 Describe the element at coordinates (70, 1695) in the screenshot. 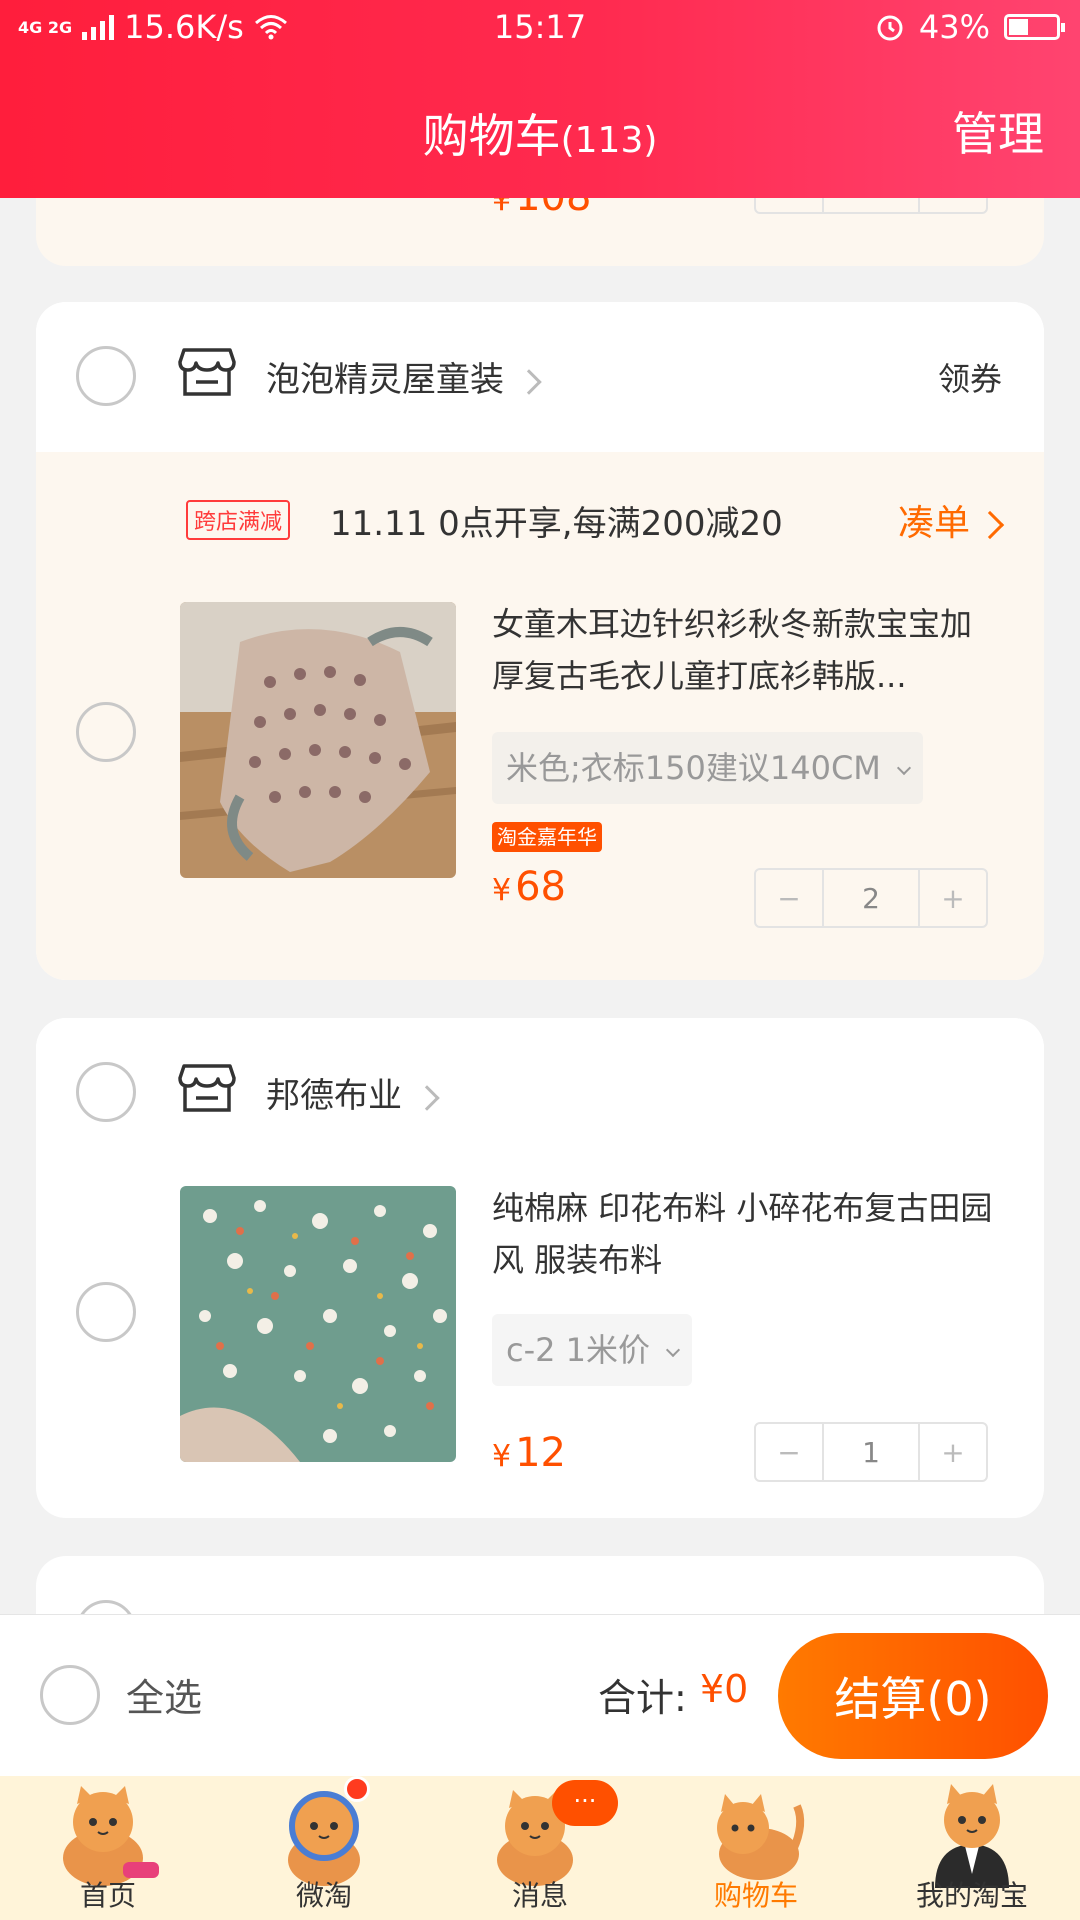

I see `select-all-checkbox` at that location.